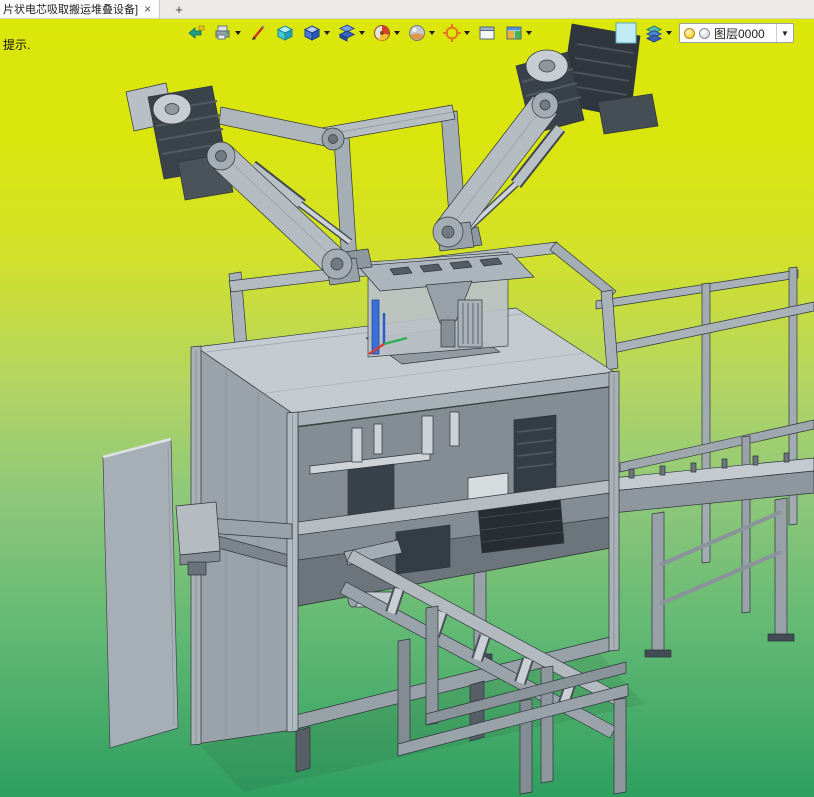  What do you see at coordinates (243, 184) in the screenshot?
I see `left-robot-arm` at bounding box center [243, 184].